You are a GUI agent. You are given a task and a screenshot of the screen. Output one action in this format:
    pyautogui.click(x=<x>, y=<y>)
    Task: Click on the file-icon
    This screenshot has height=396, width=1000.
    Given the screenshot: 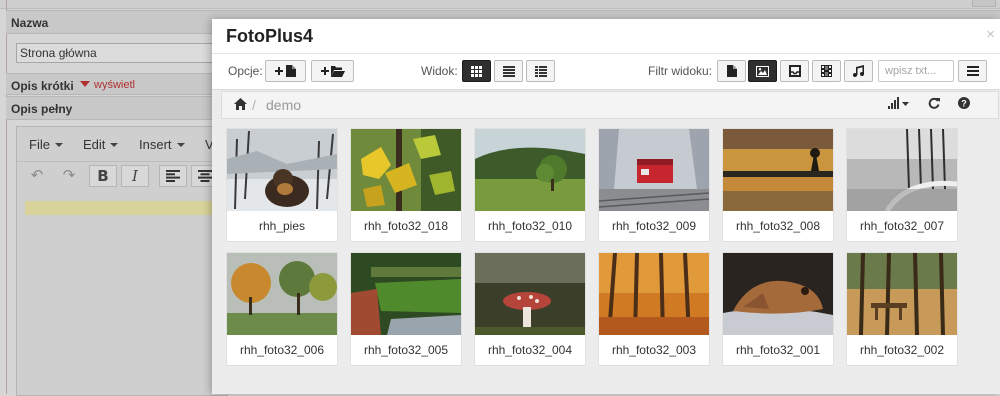 What is the action you would take?
    pyautogui.click(x=731, y=71)
    